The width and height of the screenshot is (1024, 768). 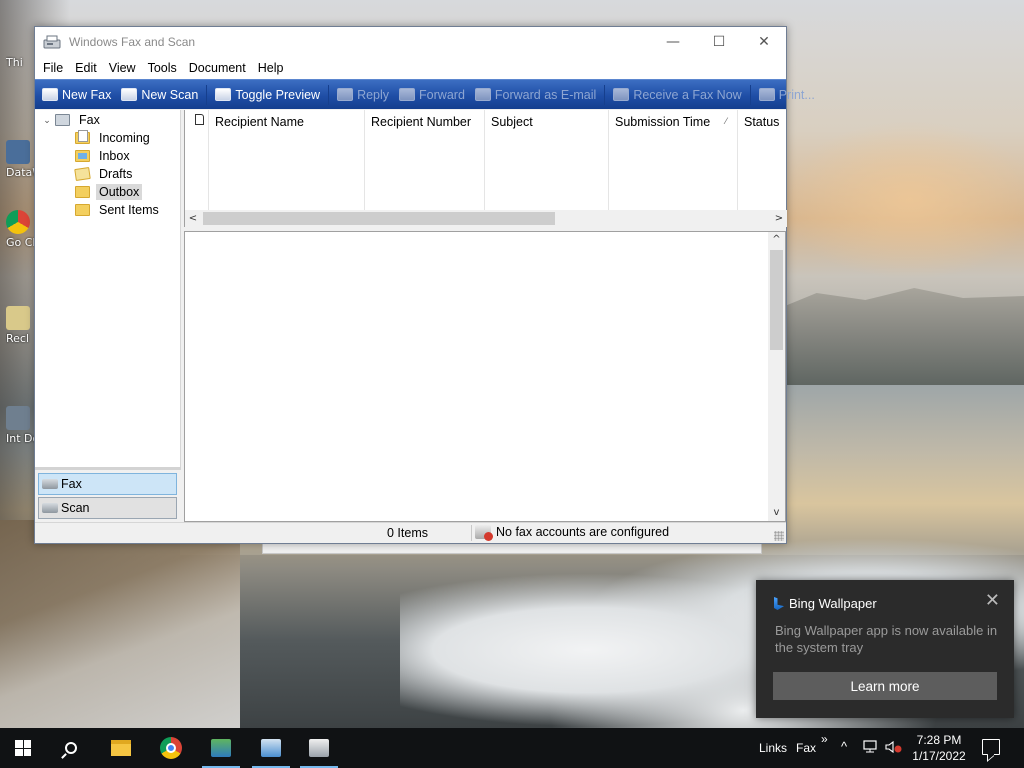 What do you see at coordinates (18, 152) in the screenshot?
I see `shortcut-icon` at bounding box center [18, 152].